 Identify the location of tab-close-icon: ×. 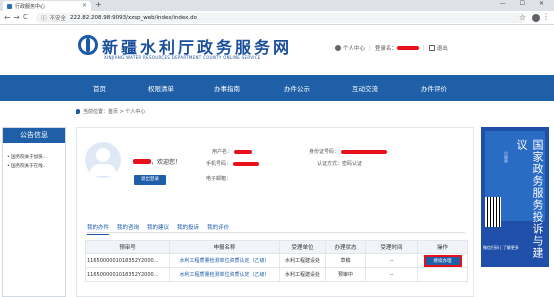
(84, 5).